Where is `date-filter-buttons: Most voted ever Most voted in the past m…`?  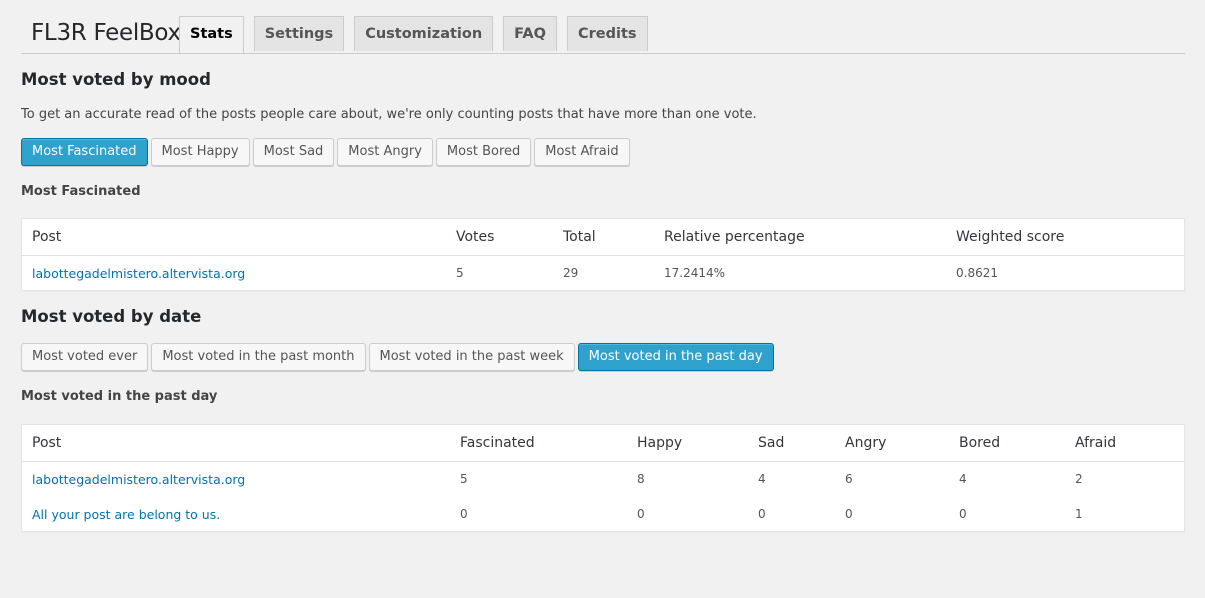 date-filter-buttons: Most voted ever Most voted in the past m… is located at coordinates (399, 357).